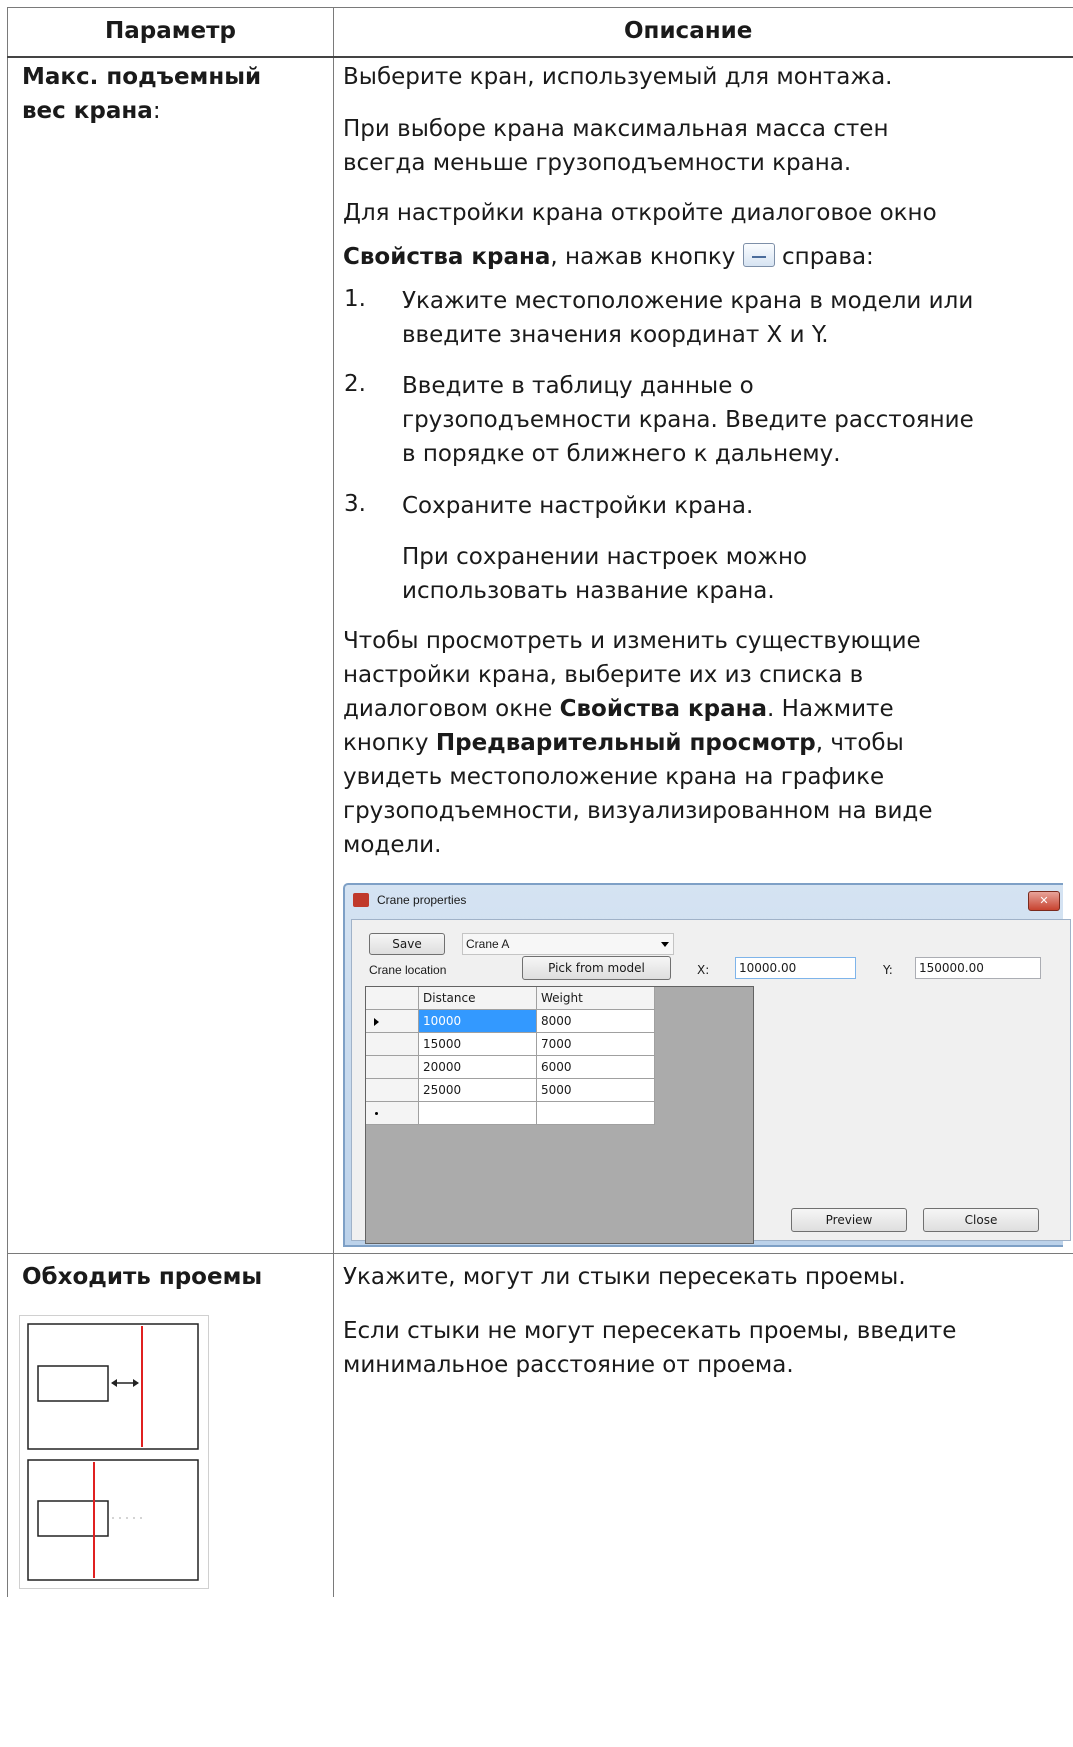  Describe the element at coordinates (407, 944) in the screenshot. I see `save-button: Save` at that location.